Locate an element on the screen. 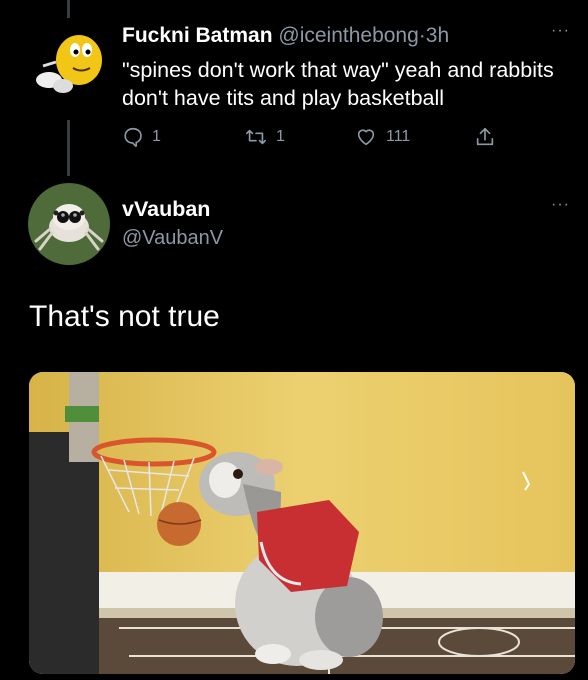 Image resolution: width=588 pixels, height=680 pixels. tweet-header: Fuckni Batman @iceinthebong·3h is located at coordinates (285, 36).